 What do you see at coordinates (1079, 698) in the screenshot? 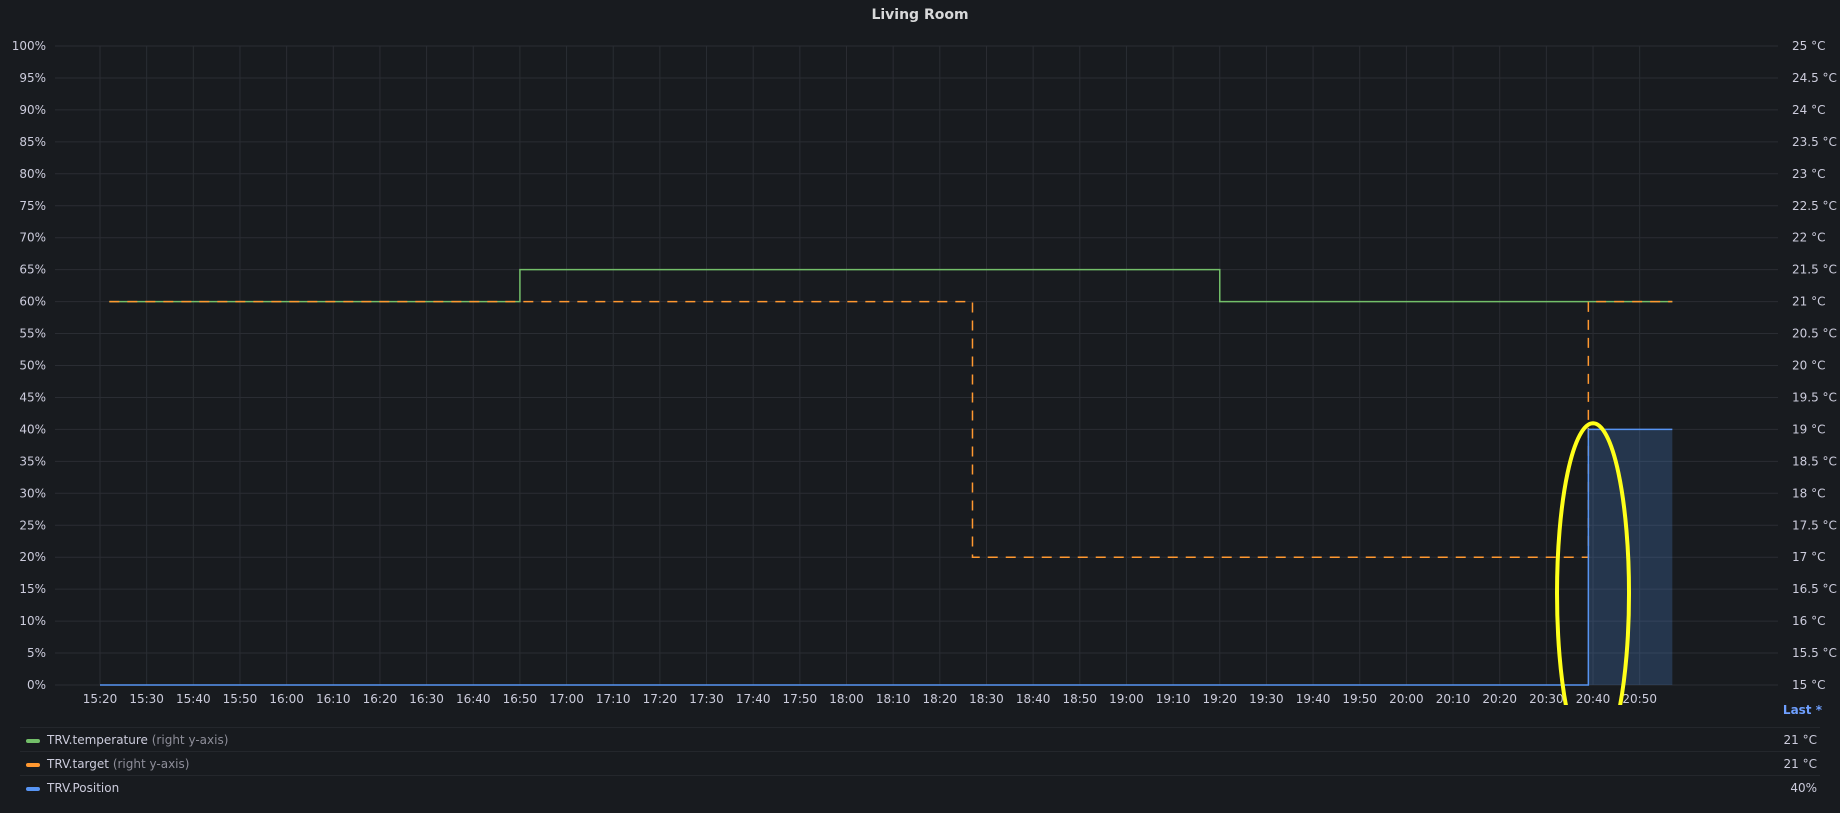
I see `x-tick-label: 18:50` at bounding box center [1079, 698].